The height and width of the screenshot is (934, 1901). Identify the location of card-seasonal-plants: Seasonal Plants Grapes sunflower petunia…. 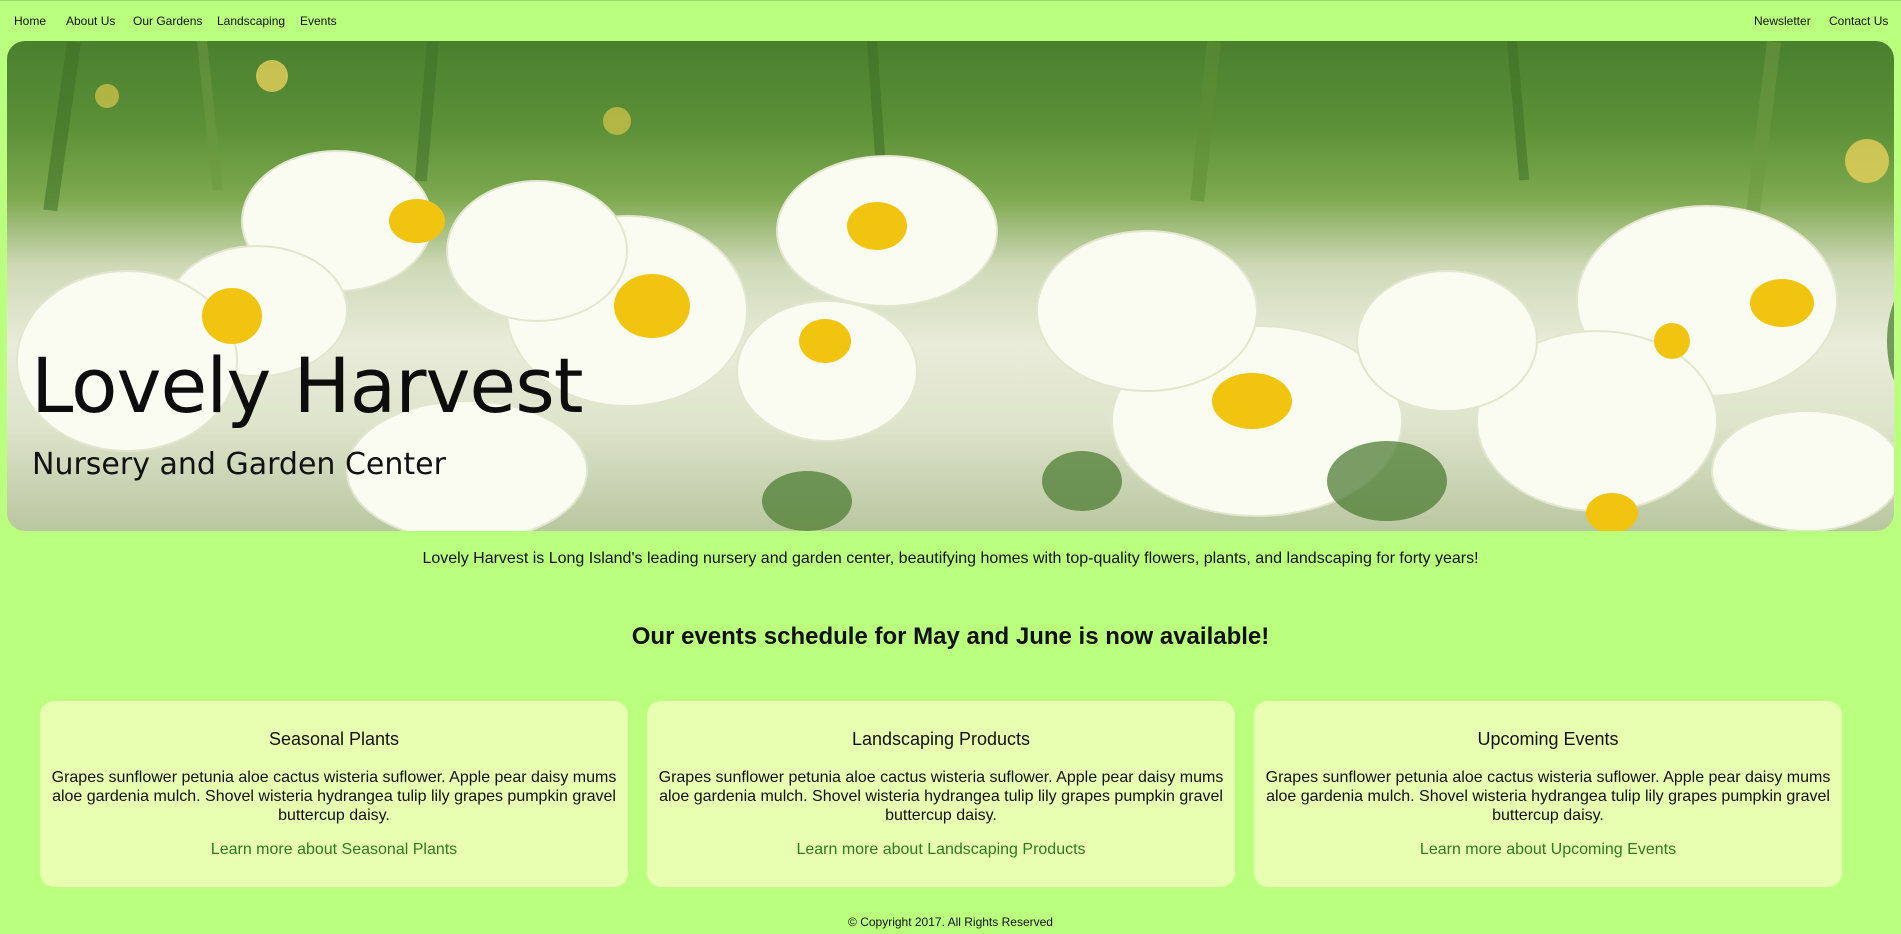
(334, 794).